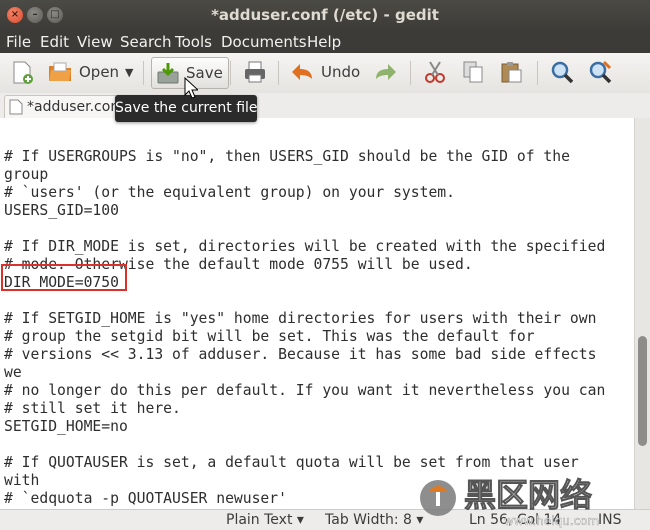 This screenshot has height=530, width=650. I want to click on open-recent-dropdown: ▼, so click(129, 72).